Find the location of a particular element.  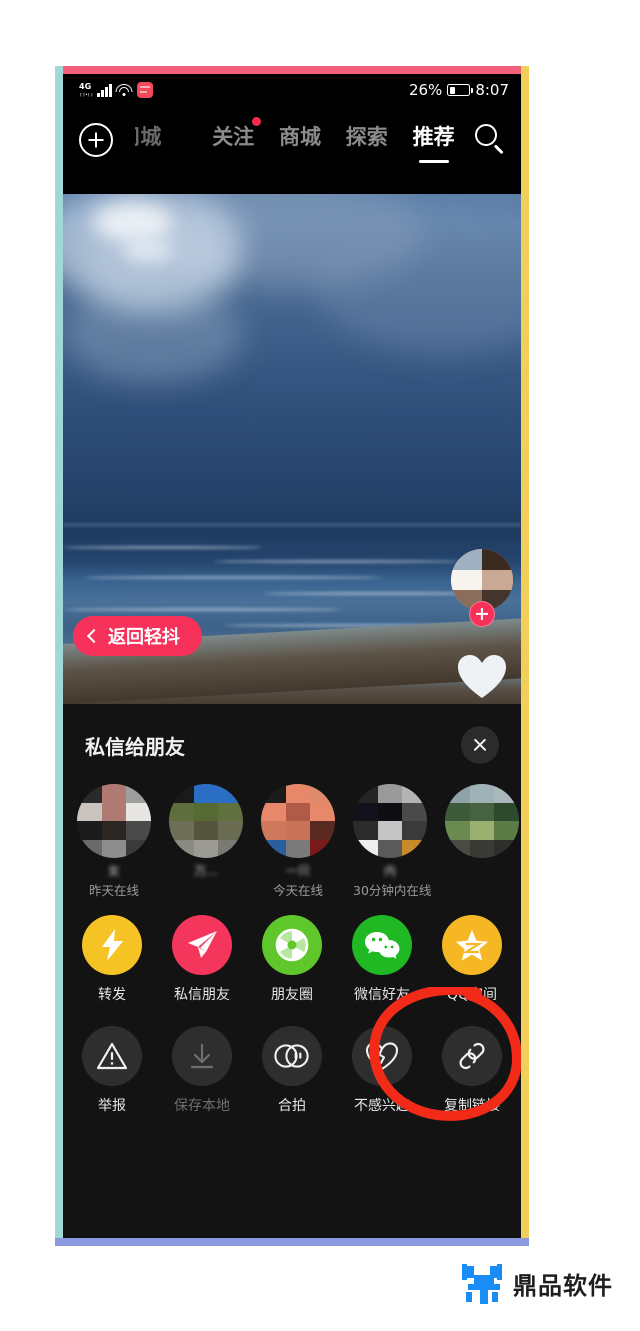

status-bar: 4G ╷╷.╷╷ 26% 8:07 is located at coordinates (292, 90).